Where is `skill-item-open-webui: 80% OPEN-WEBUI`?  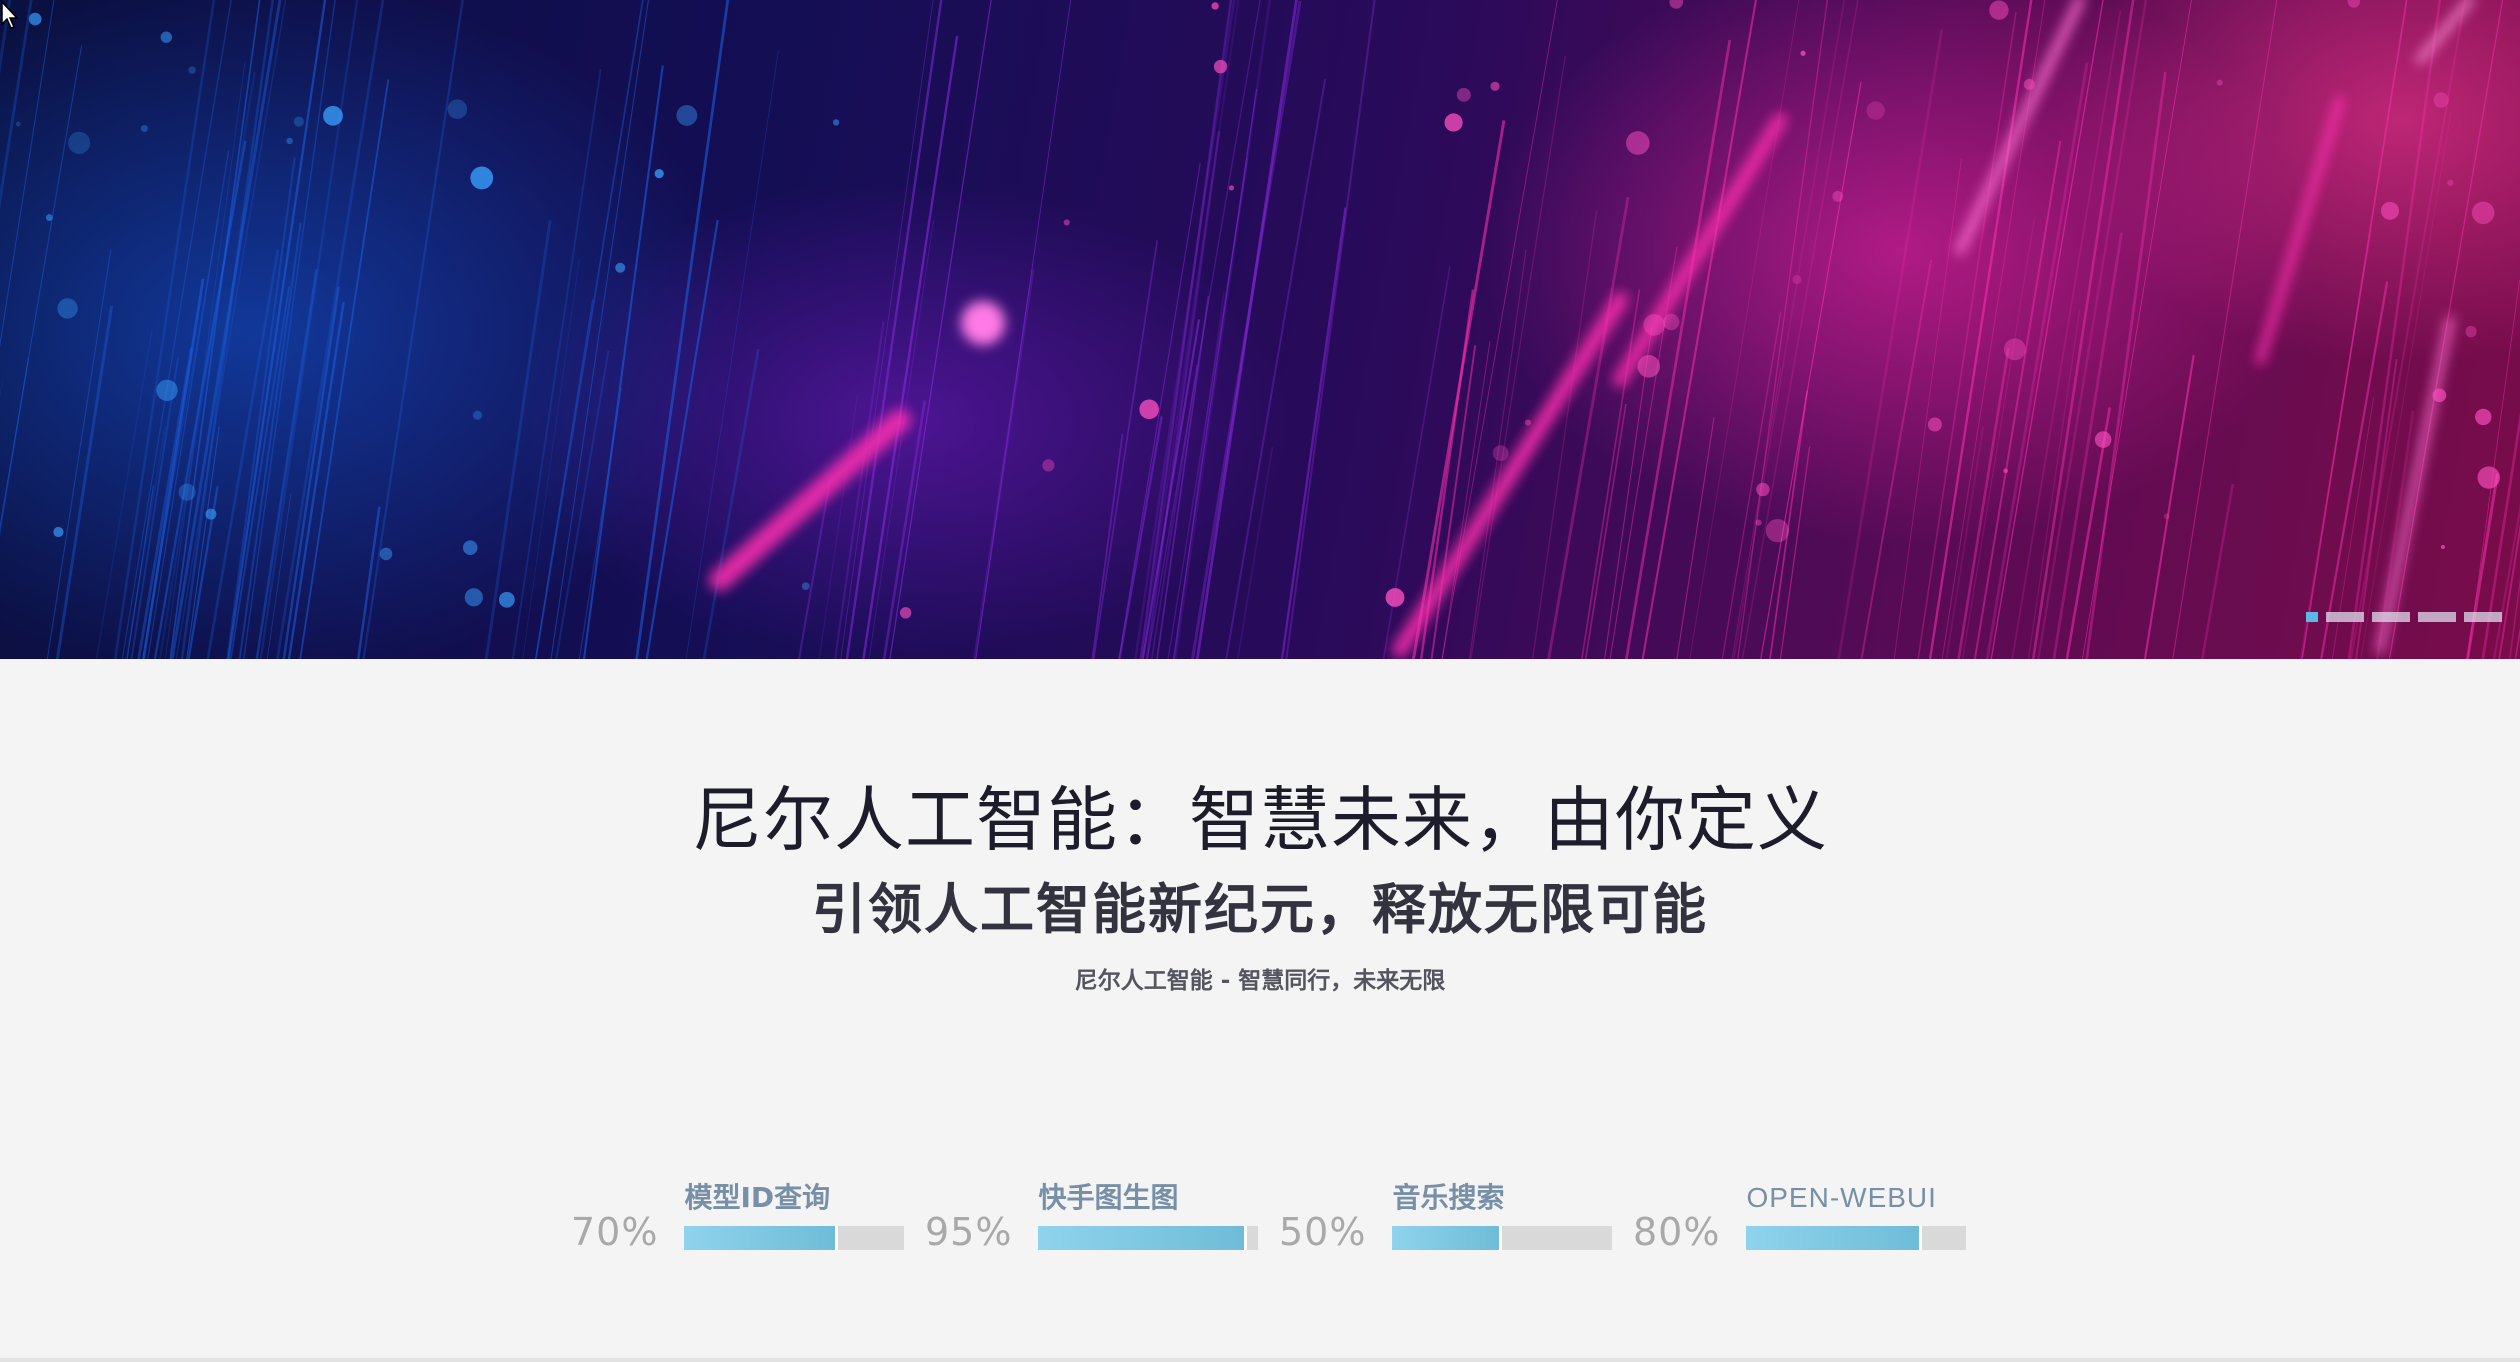 skill-item-open-webui: 80% OPEN-WEBUI is located at coordinates (1800, 1217).